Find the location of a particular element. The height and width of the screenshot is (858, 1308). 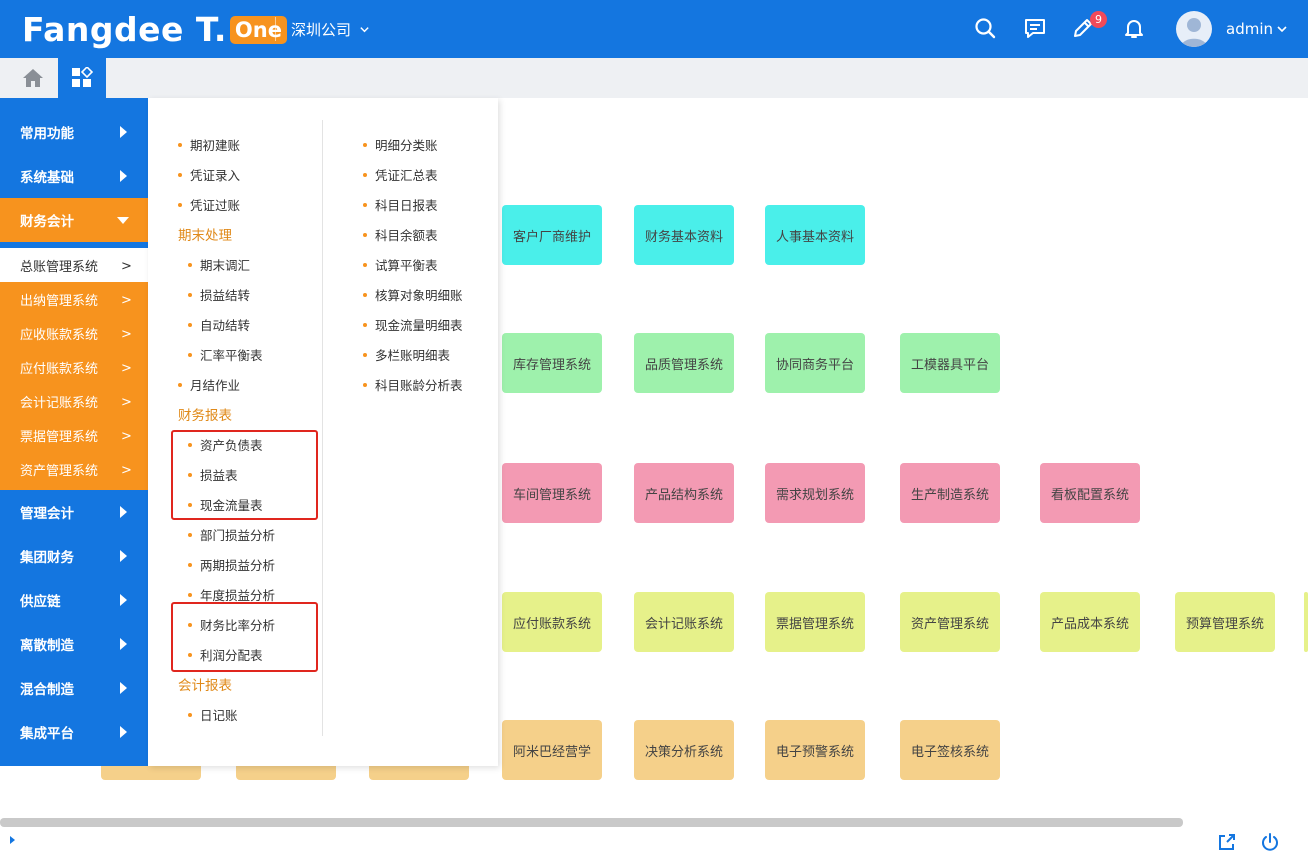

sidebar-item-management-accounting: 管理会计 is located at coordinates (74, 512).